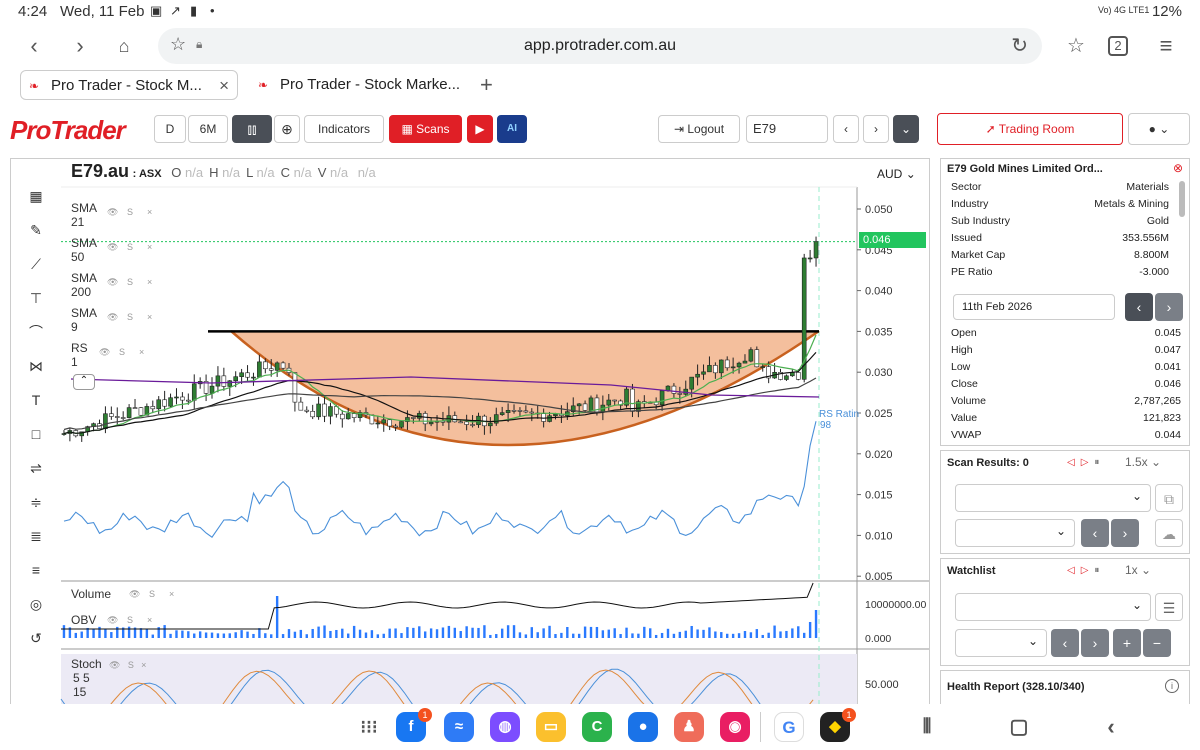 This screenshot has width=1200, height=750. What do you see at coordinates (505, 727) in the screenshot?
I see `browser-icon: ◍` at bounding box center [505, 727].